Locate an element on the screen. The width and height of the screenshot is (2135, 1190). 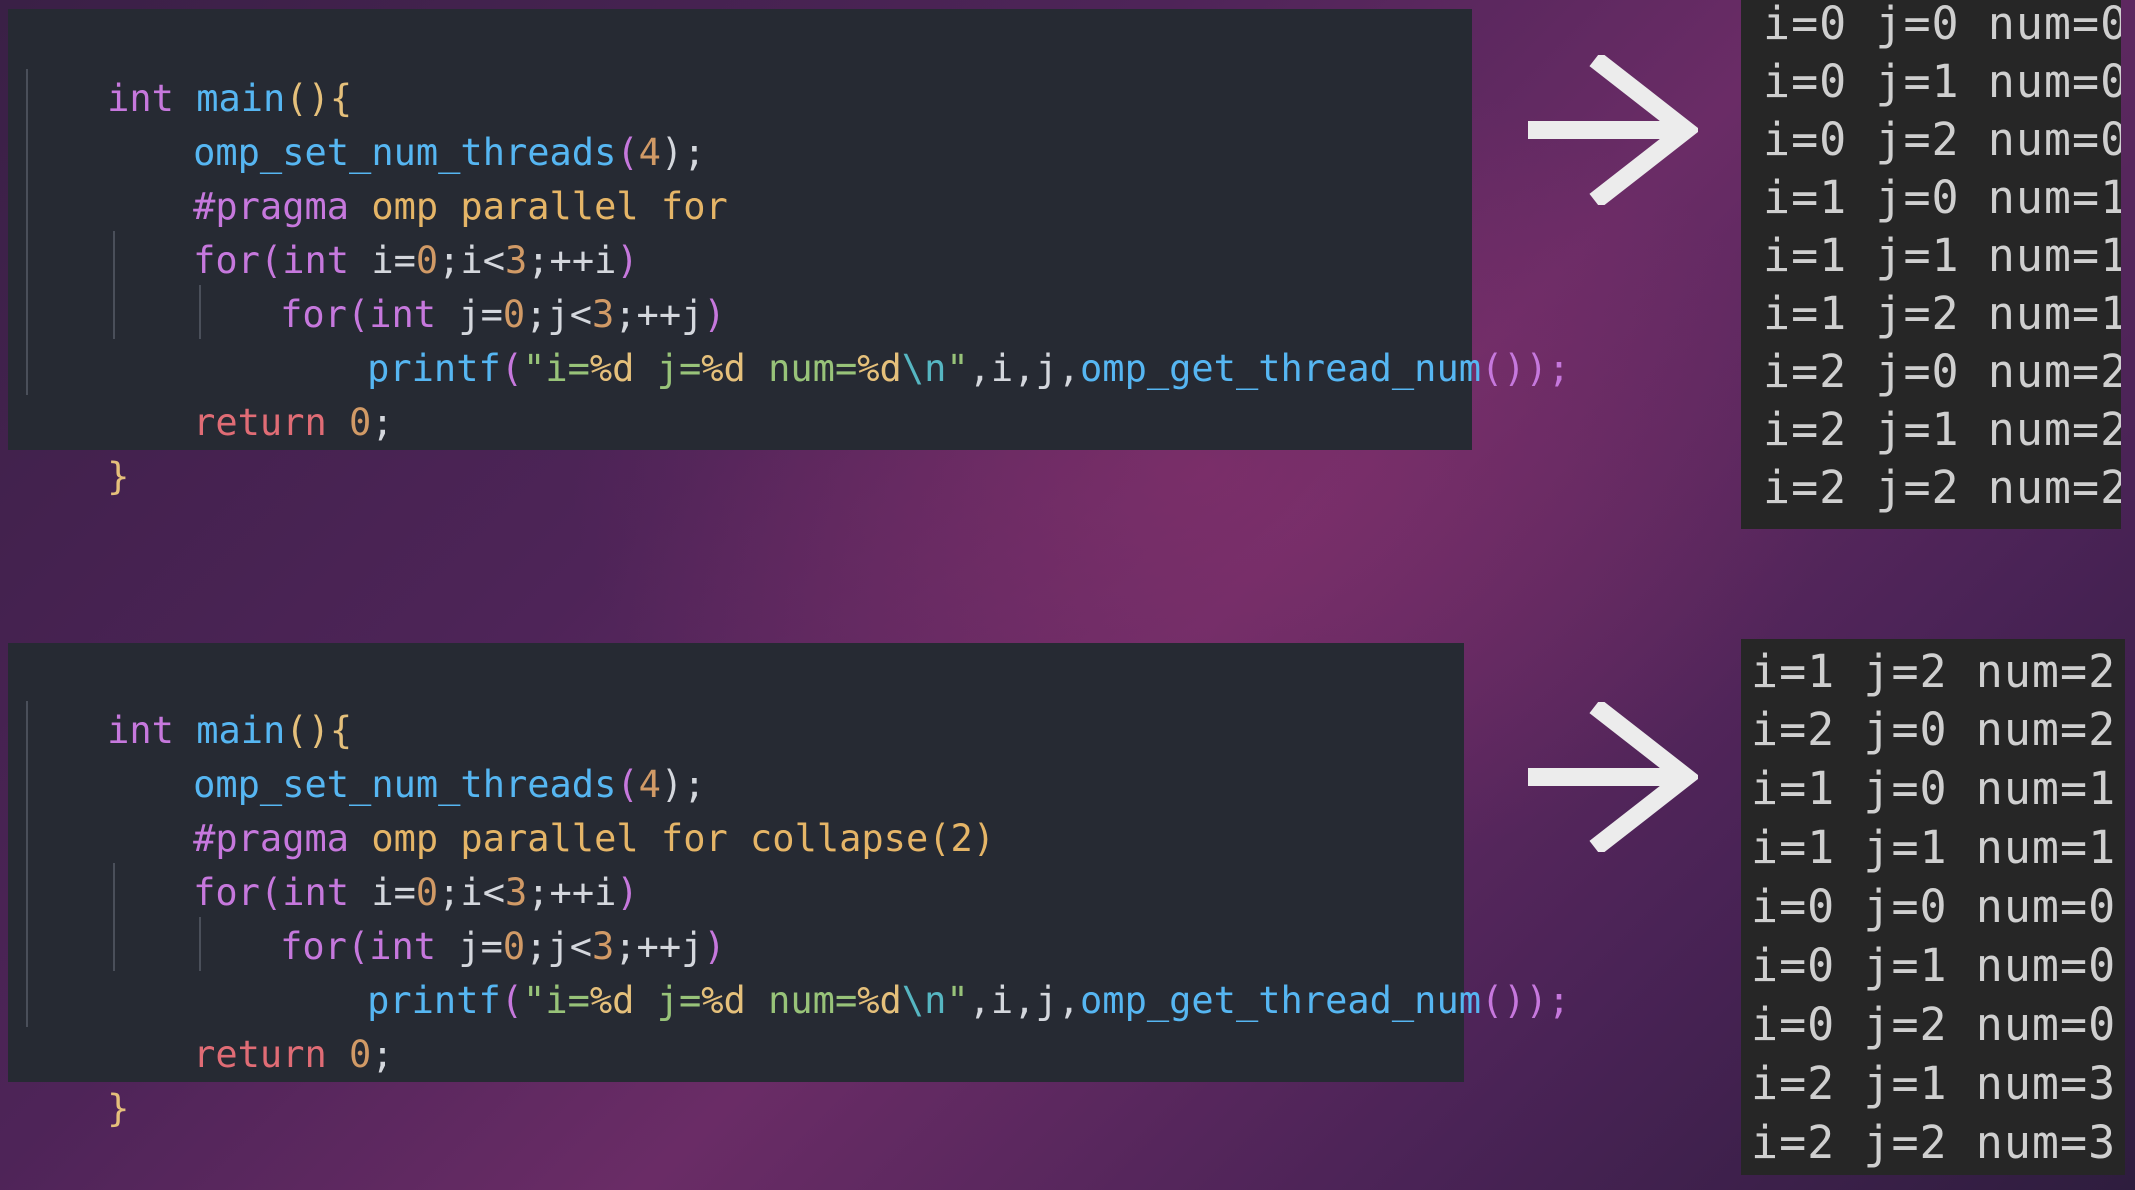
output-line: i=2 j=2 num=2 is located at coordinates (1942, 487).